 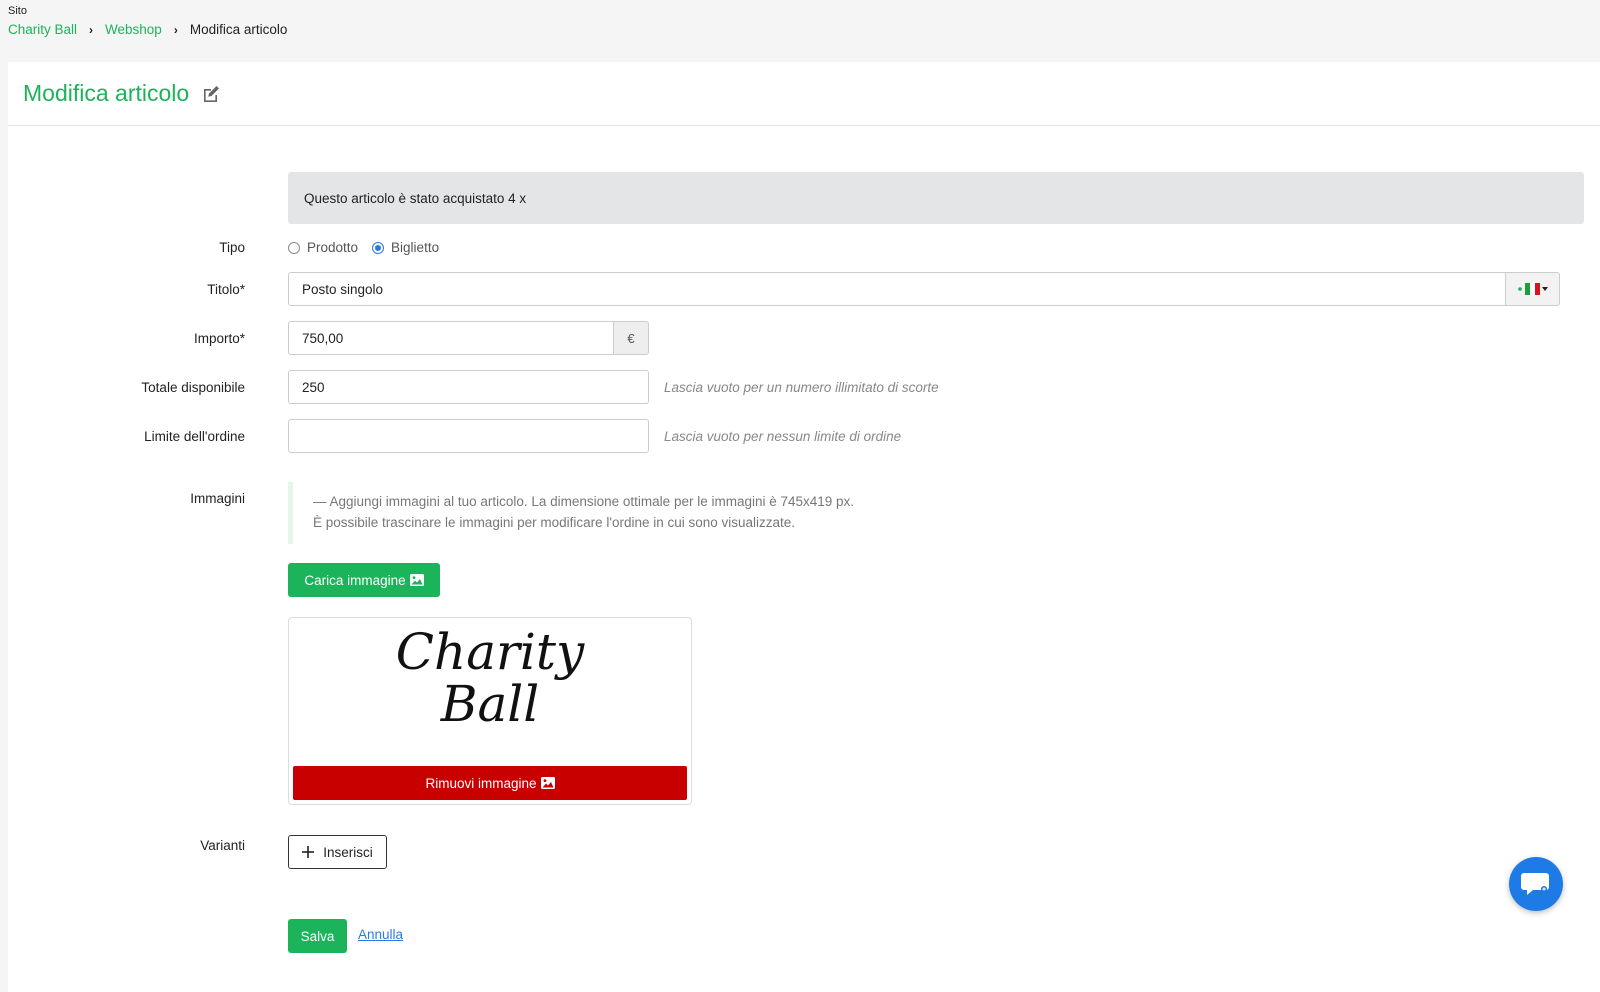 I want to click on chat-button, so click(x=1536, y=884).